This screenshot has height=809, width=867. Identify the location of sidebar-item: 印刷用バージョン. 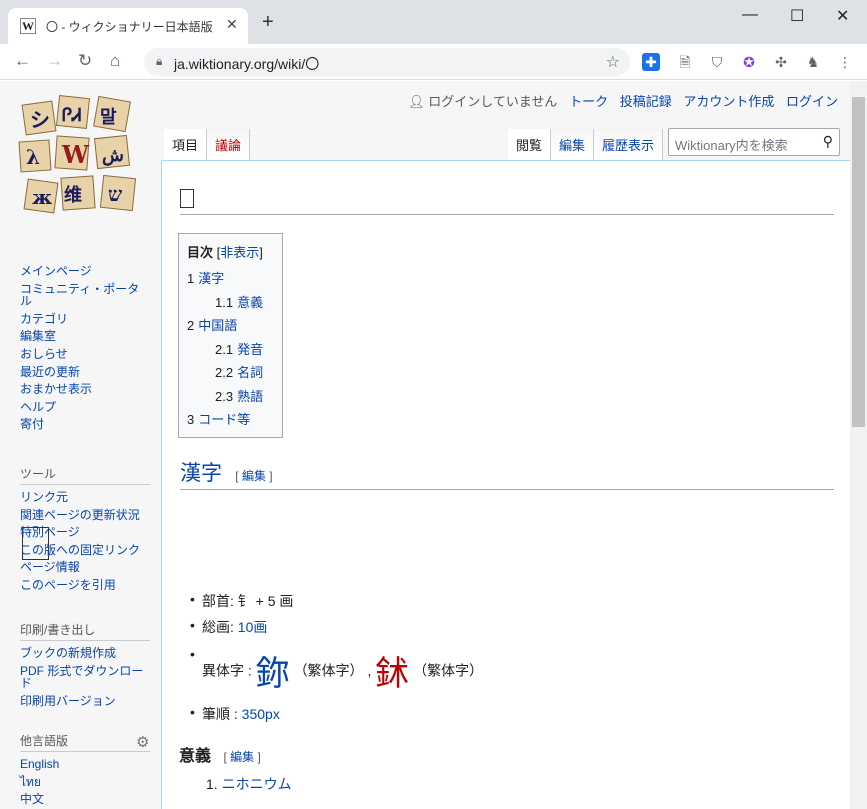
(85, 701).